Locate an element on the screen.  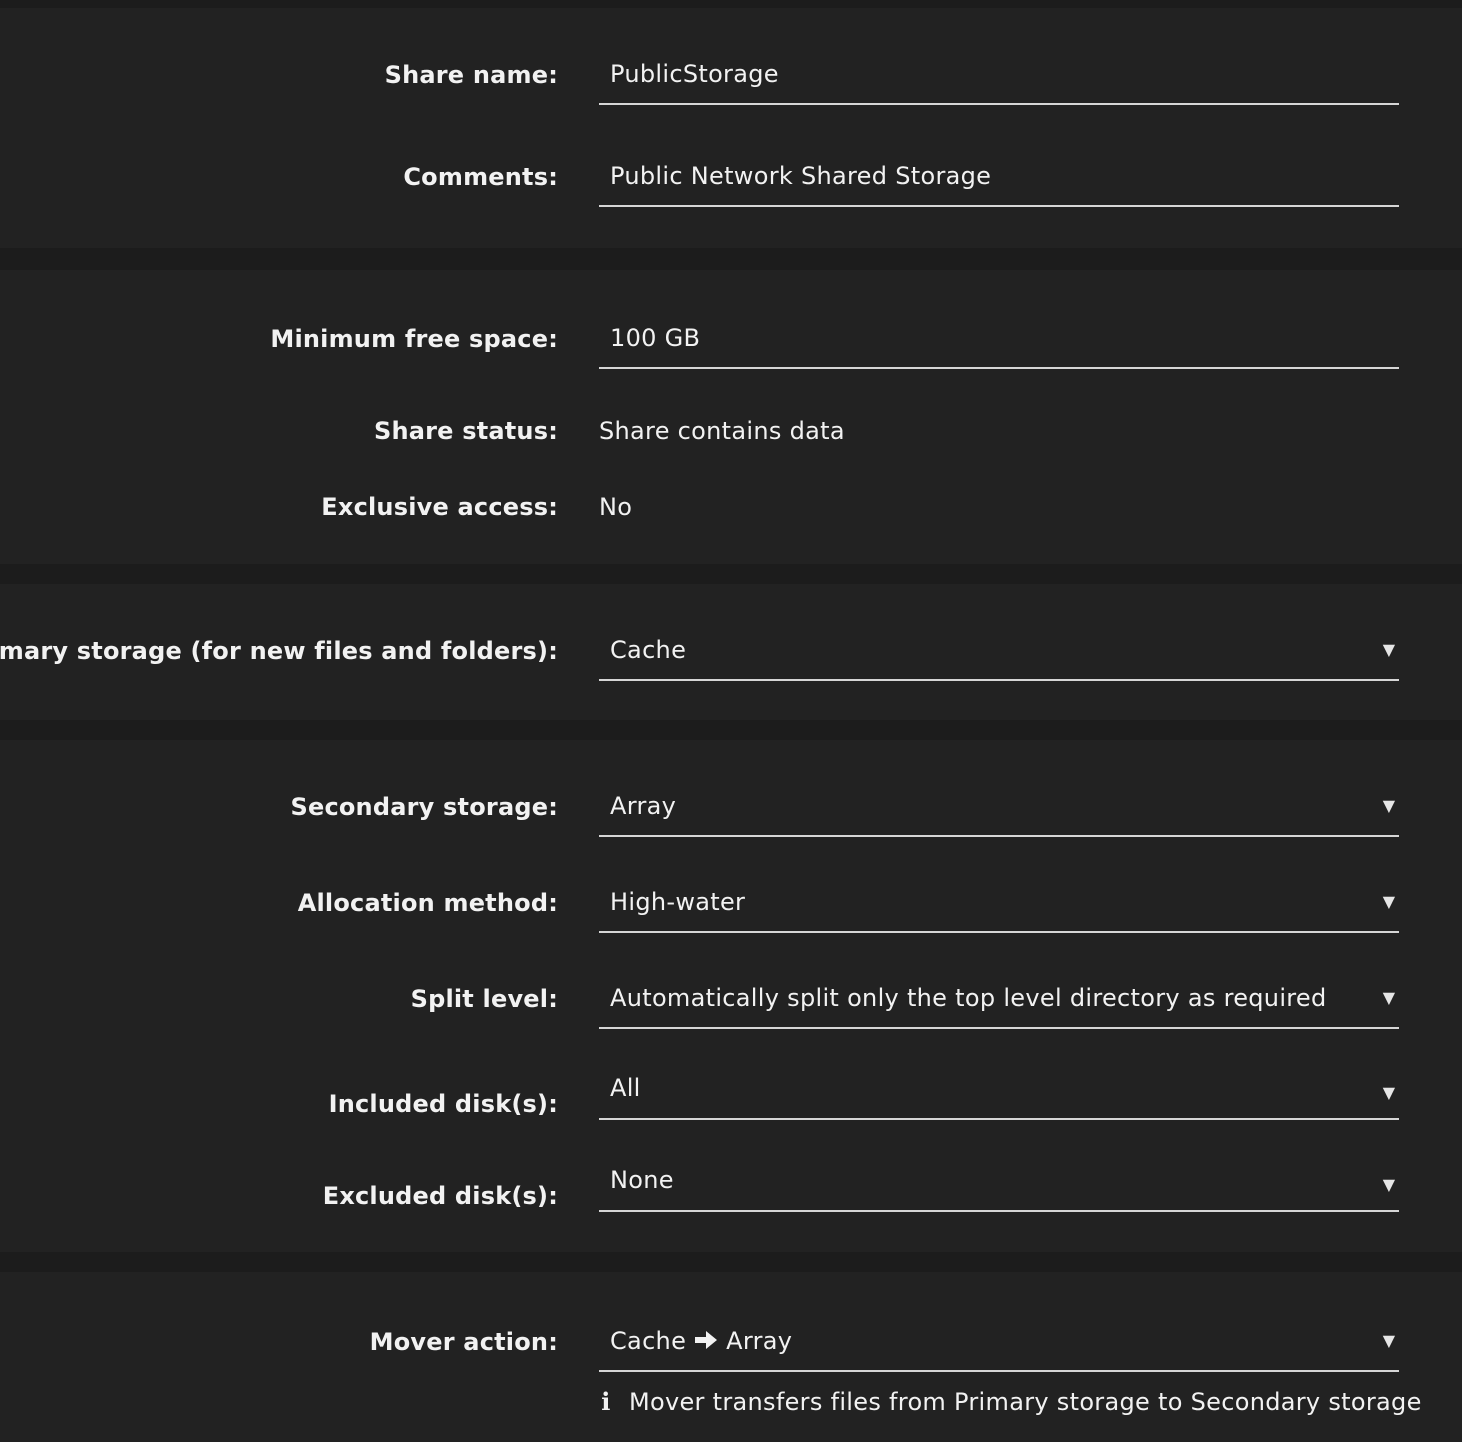
row-excluded-disks: Excluded disk(s): None ▼ is located at coordinates (731, 1182).